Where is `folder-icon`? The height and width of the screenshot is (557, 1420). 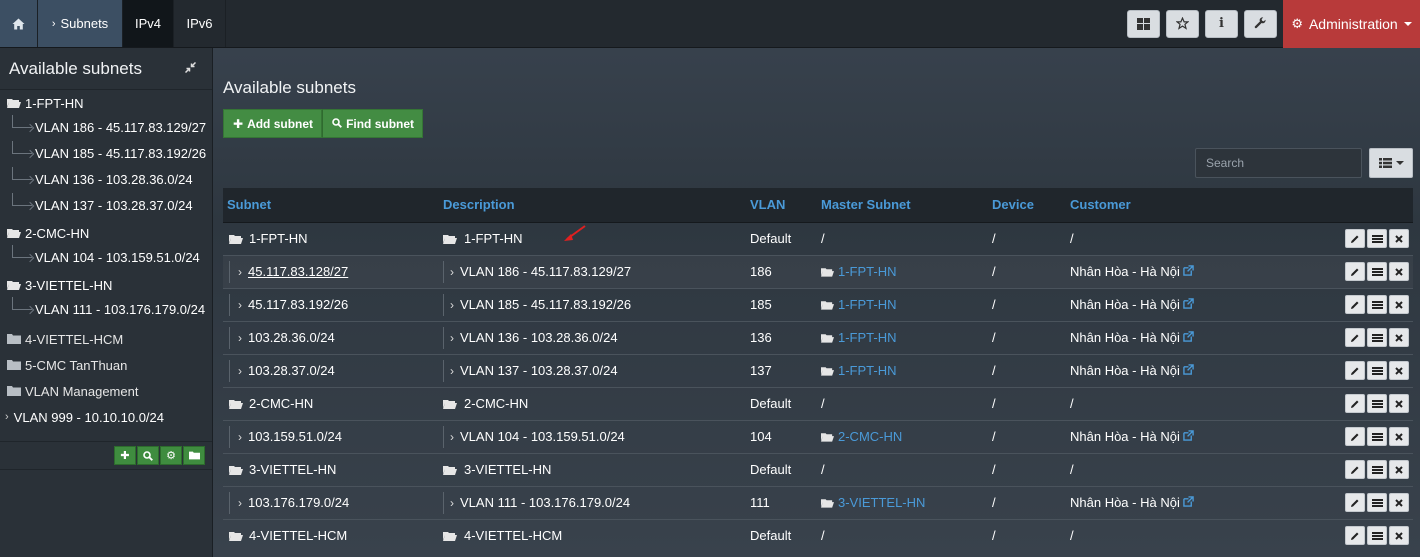 folder-icon is located at coordinates (194, 455).